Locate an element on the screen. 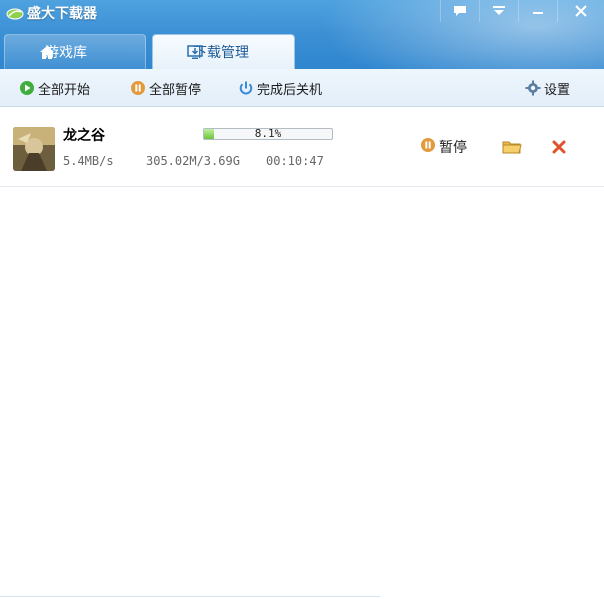 Image resolution: width=604 pixels, height=599 pixels. play-icon is located at coordinates (27, 88).